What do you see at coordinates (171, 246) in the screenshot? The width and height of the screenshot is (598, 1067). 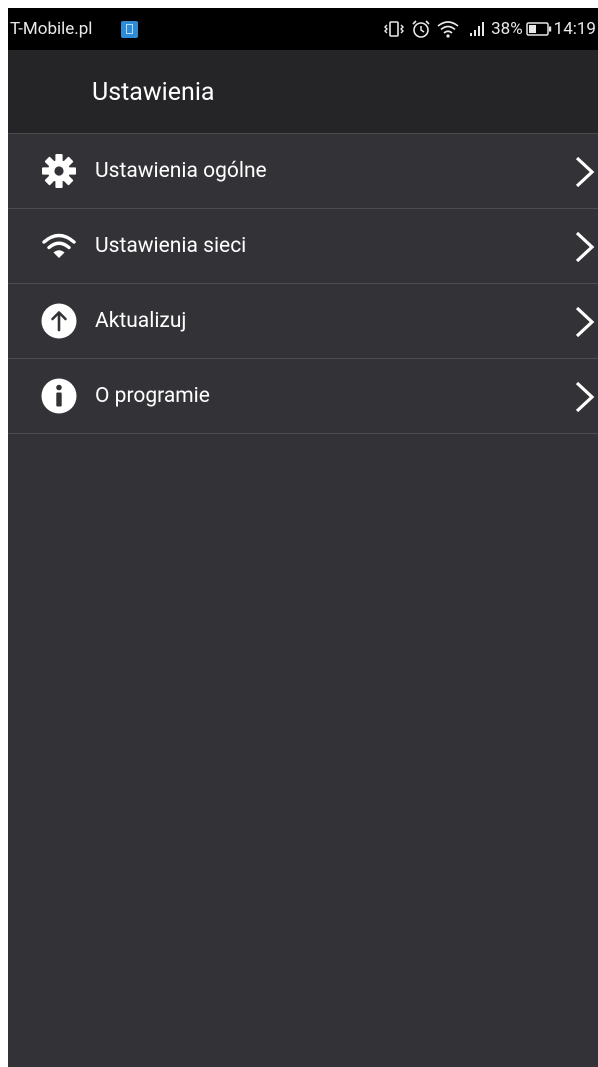 I see `setting-network-label: Ustawienia sieci` at bounding box center [171, 246].